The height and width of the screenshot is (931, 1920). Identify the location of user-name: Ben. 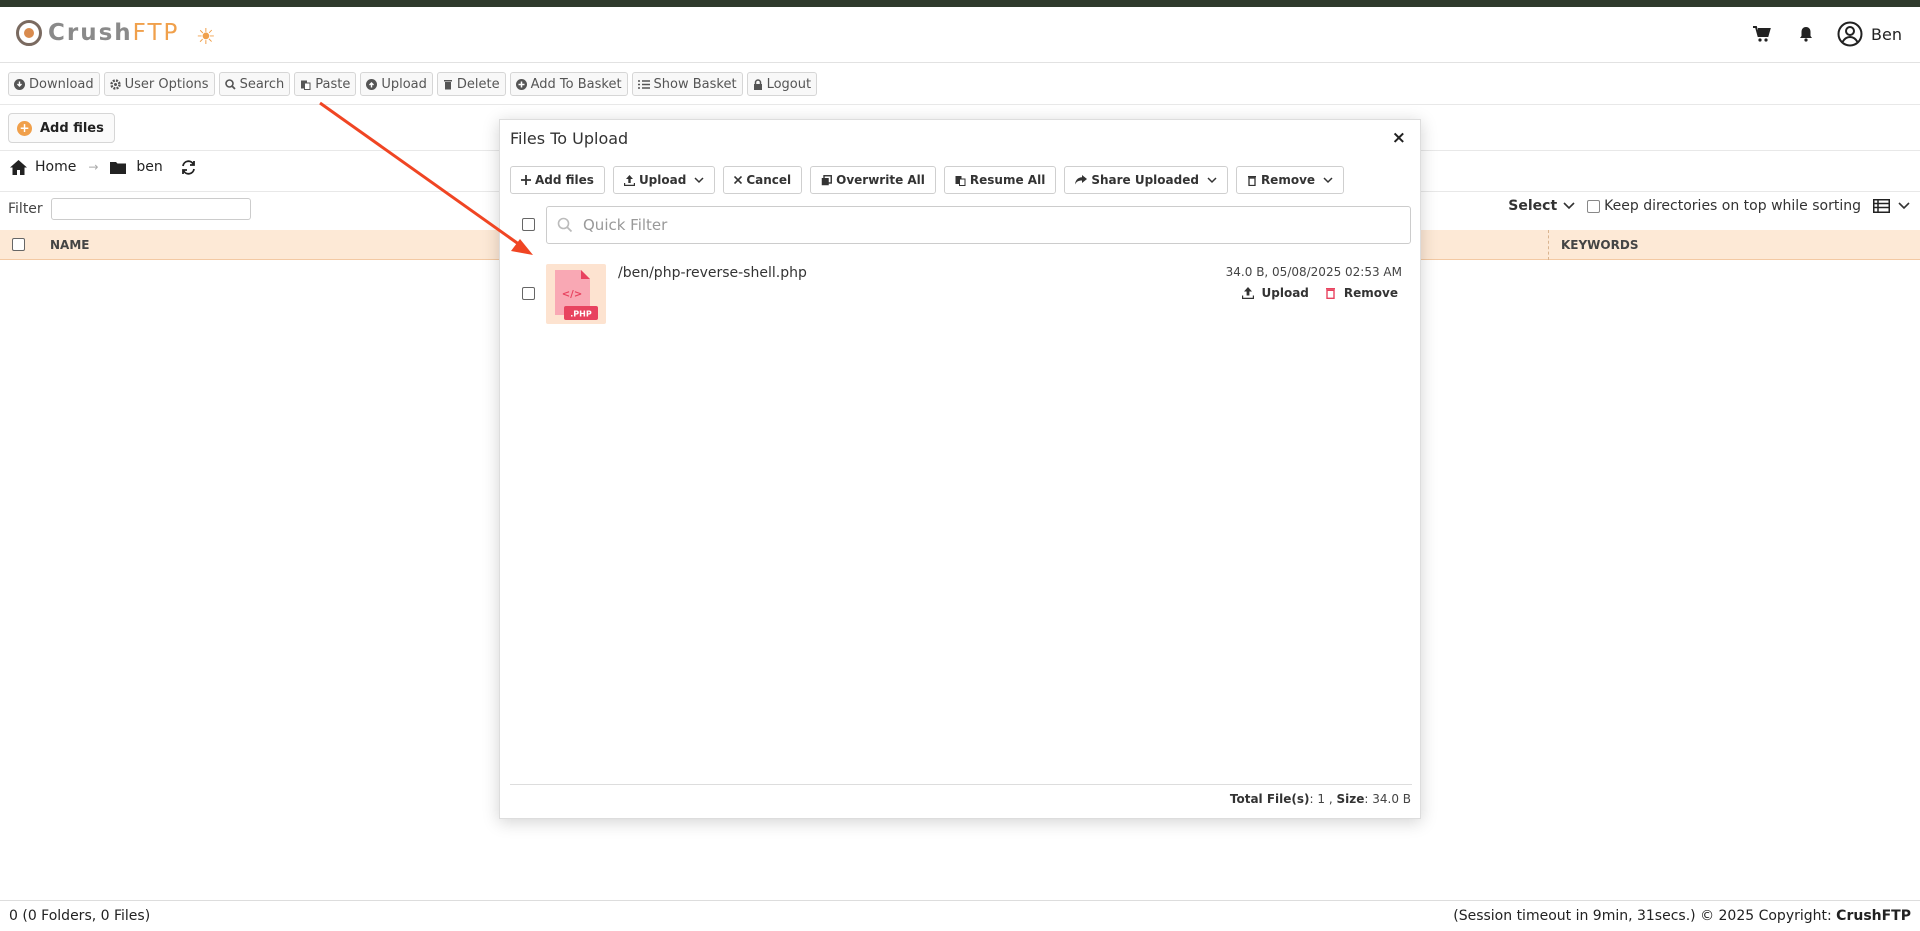
(1886, 34).